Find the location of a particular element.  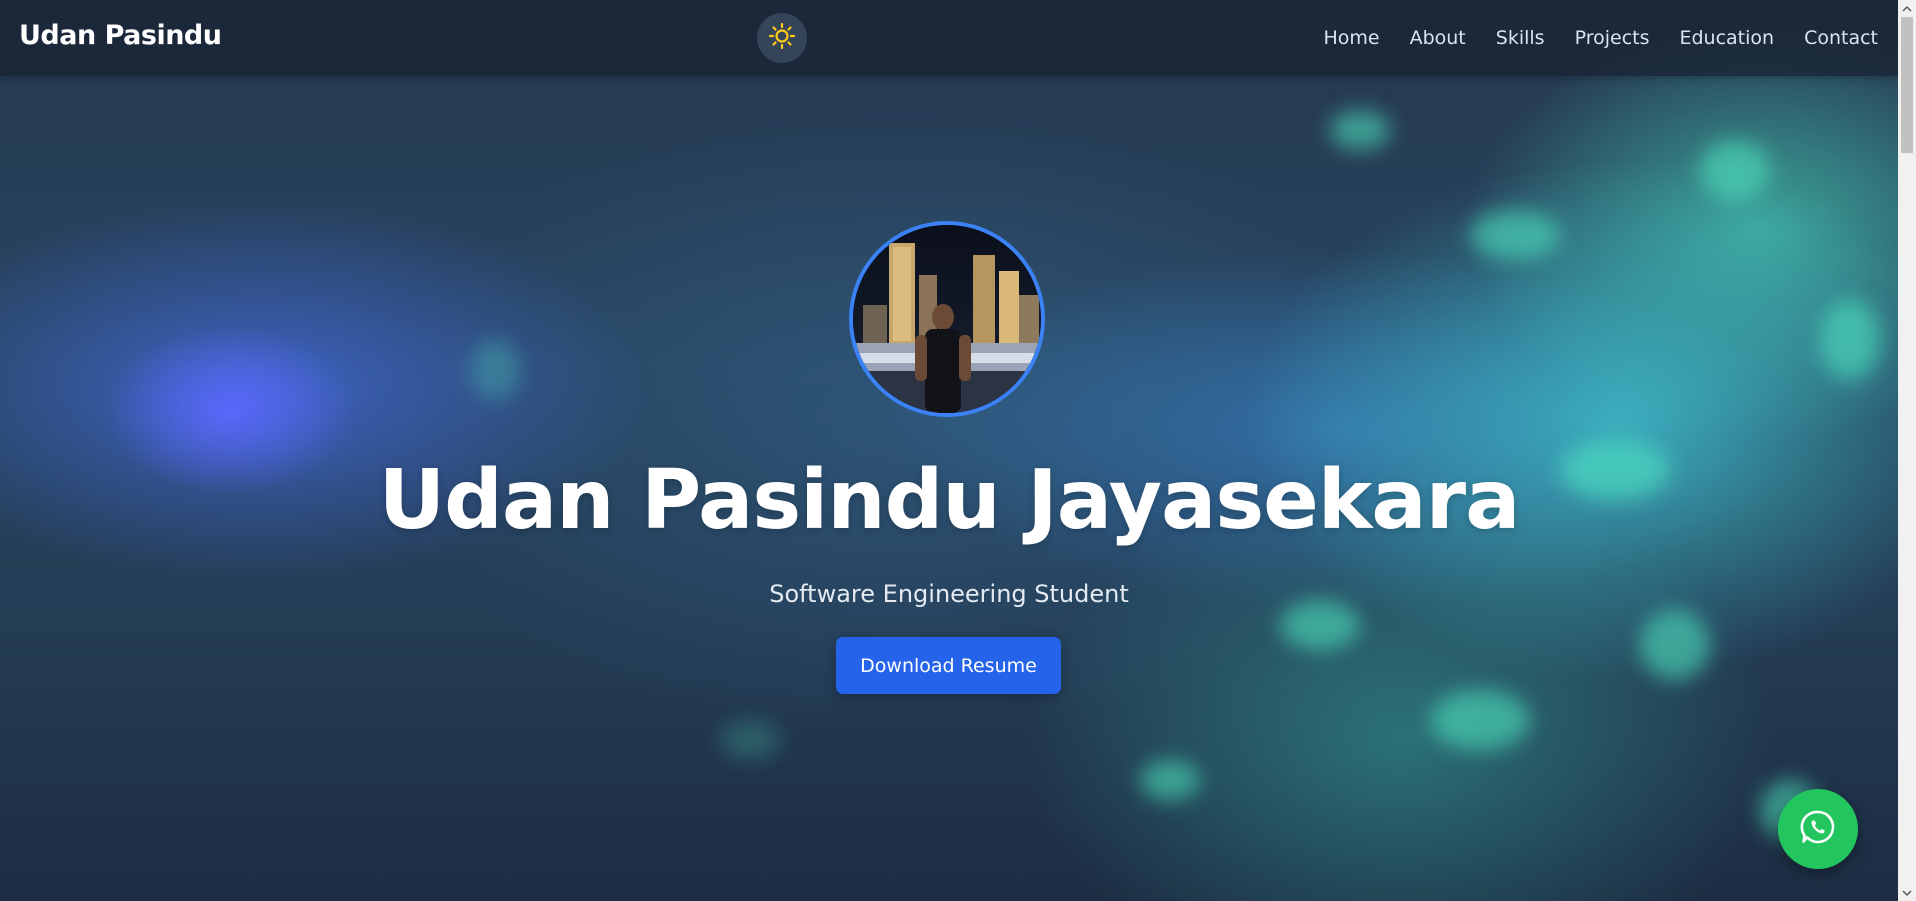

nav-link-contact: Contact is located at coordinates (1841, 38).